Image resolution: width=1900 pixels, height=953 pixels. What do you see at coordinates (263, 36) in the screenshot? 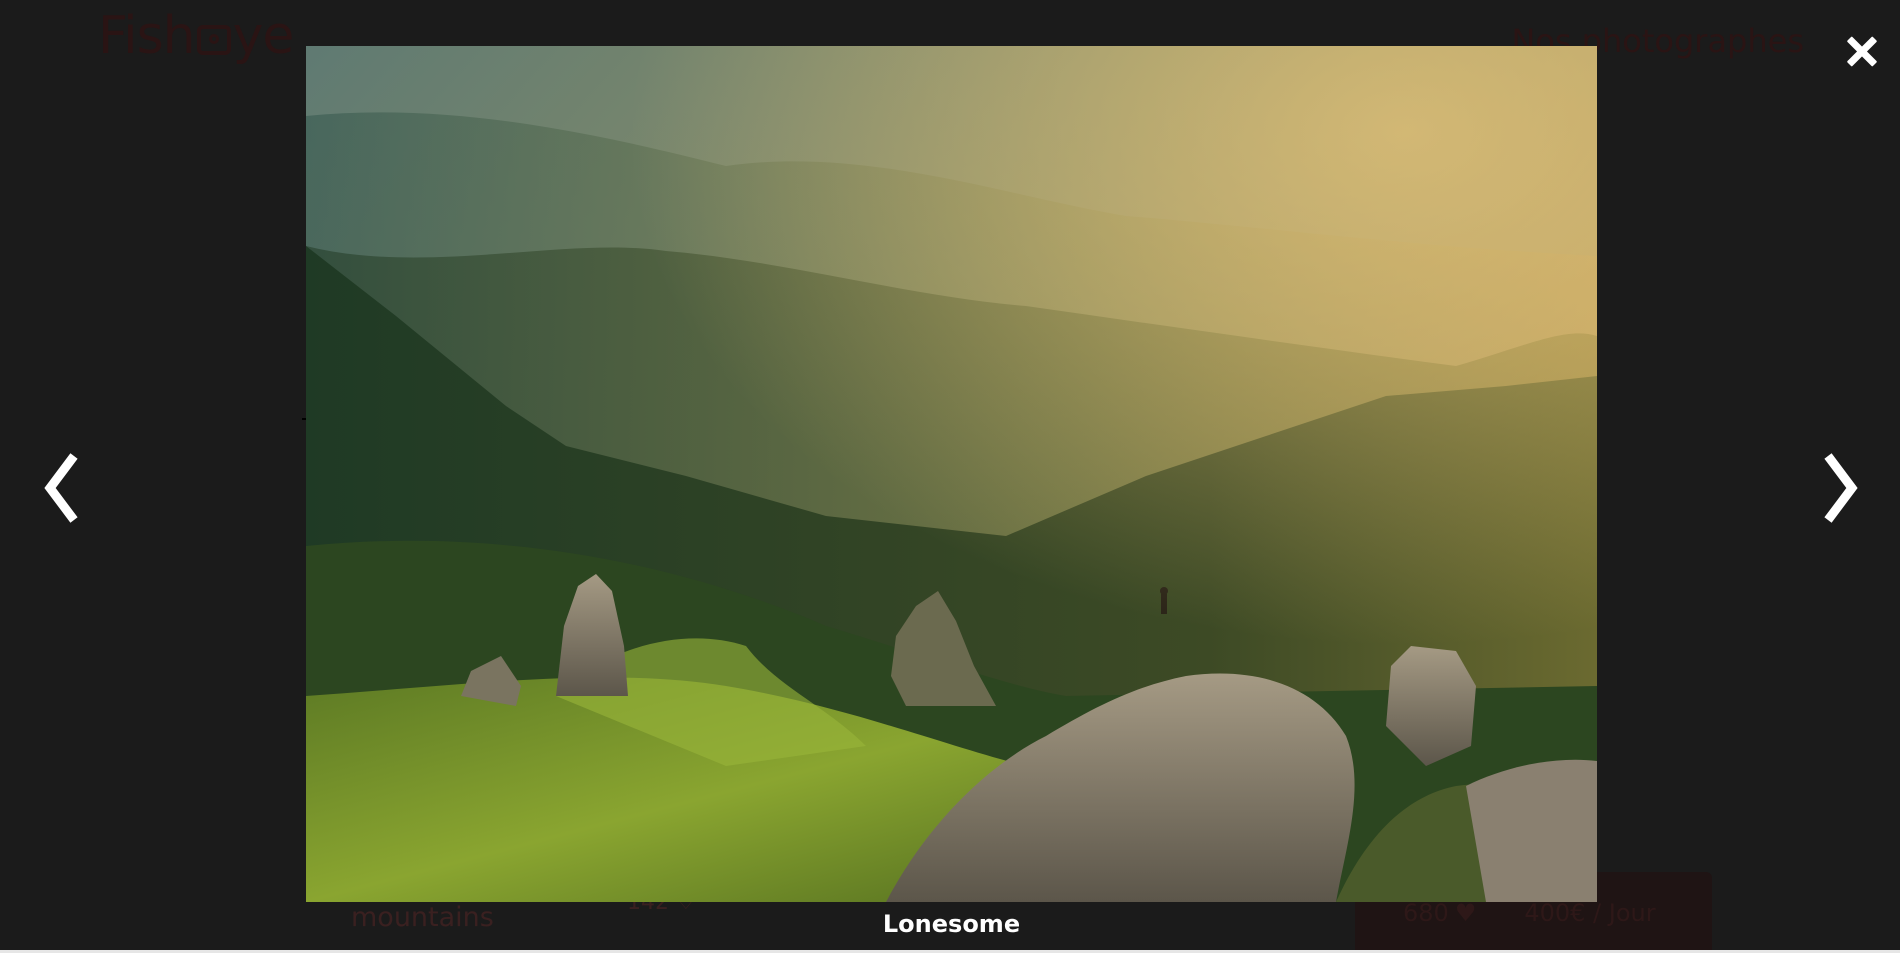
I see `logo-text-right: ye` at bounding box center [263, 36].